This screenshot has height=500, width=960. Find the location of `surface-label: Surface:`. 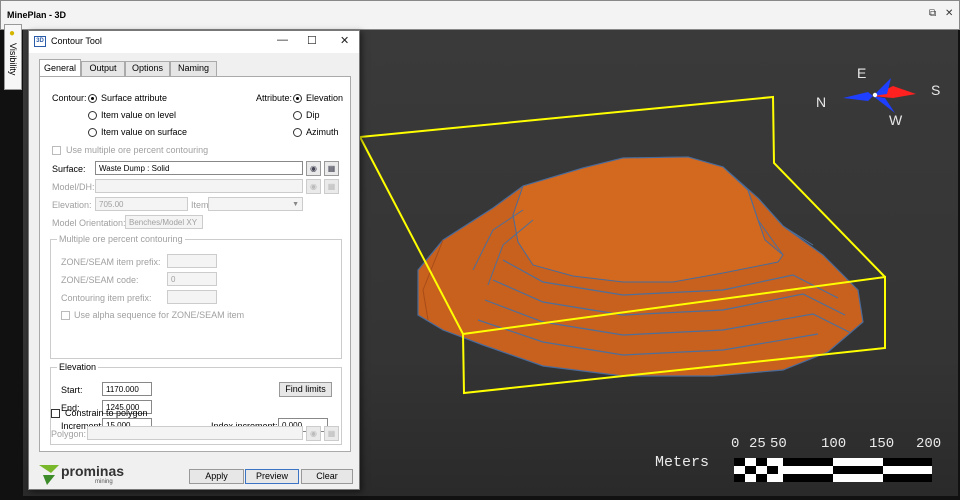

surface-label: Surface: is located at coordinates (69, 169).